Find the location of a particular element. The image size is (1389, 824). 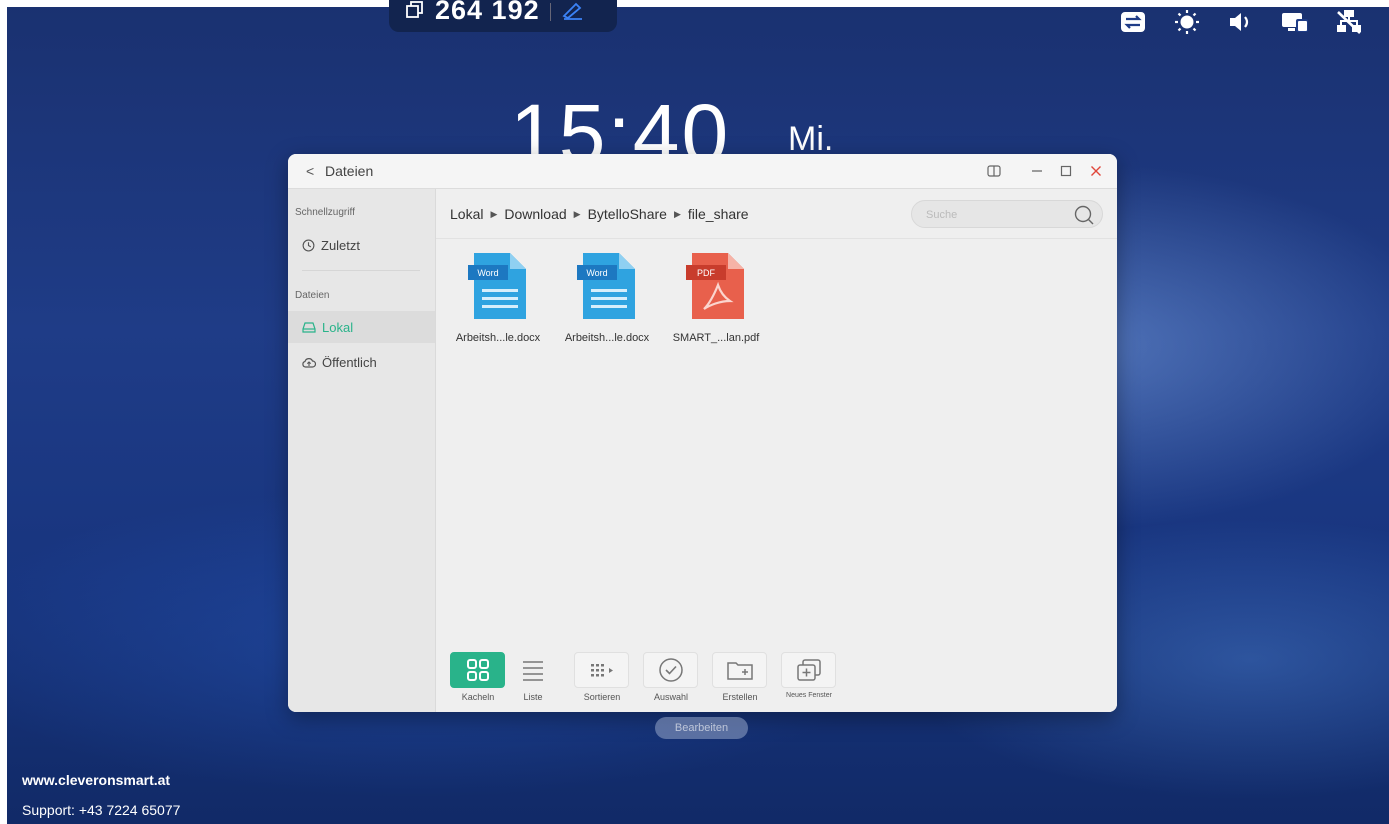

window-title: Dateien is located at coordinates (349, 171).